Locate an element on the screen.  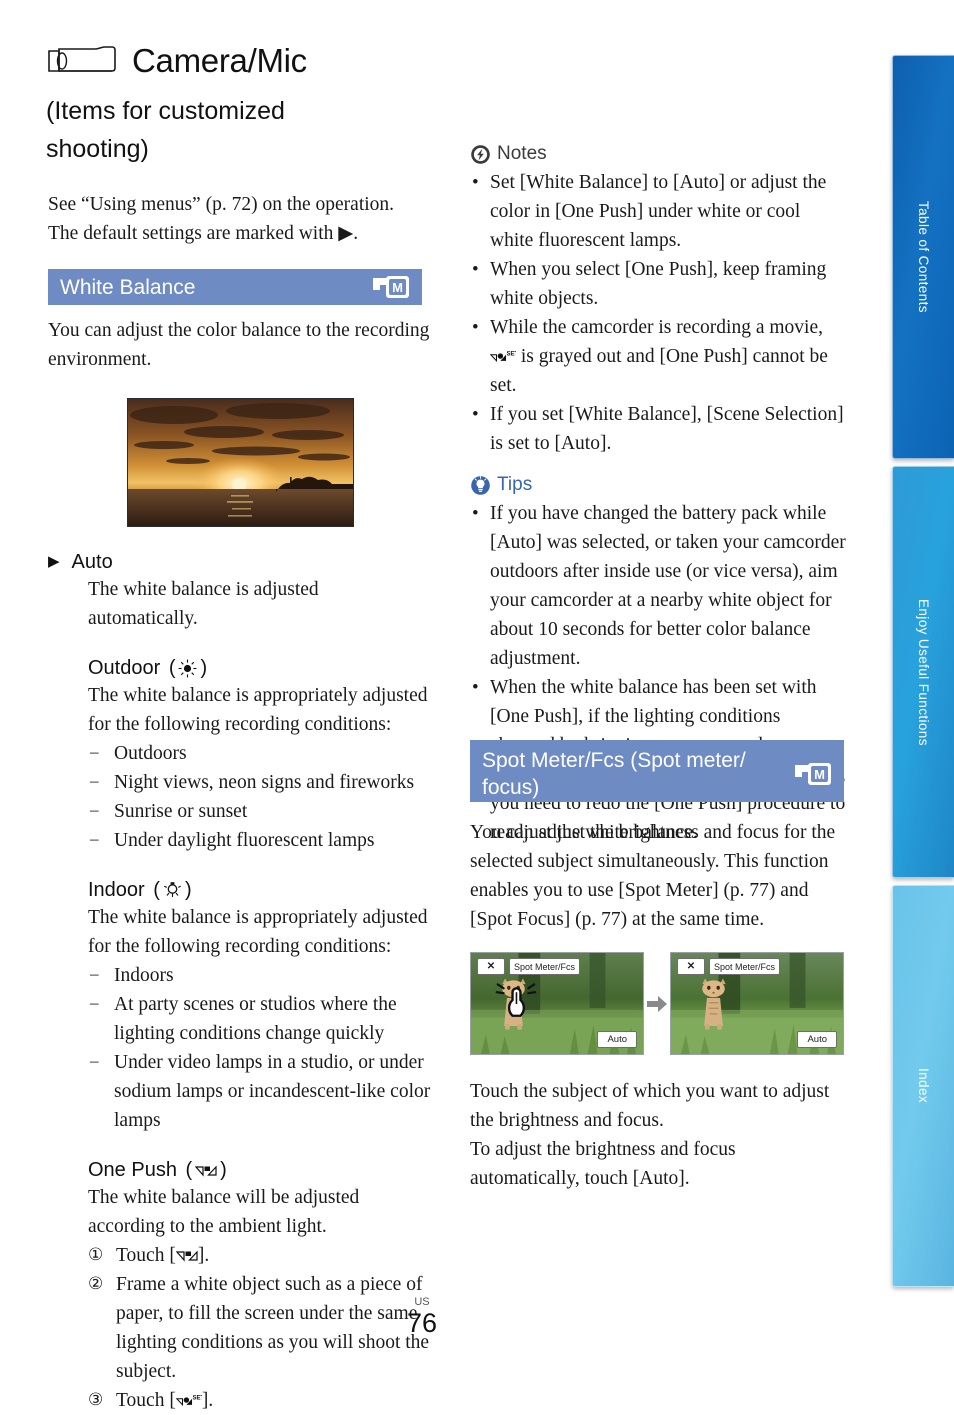
sunset-over-ocean-photo is located at coordinates (240, 462).